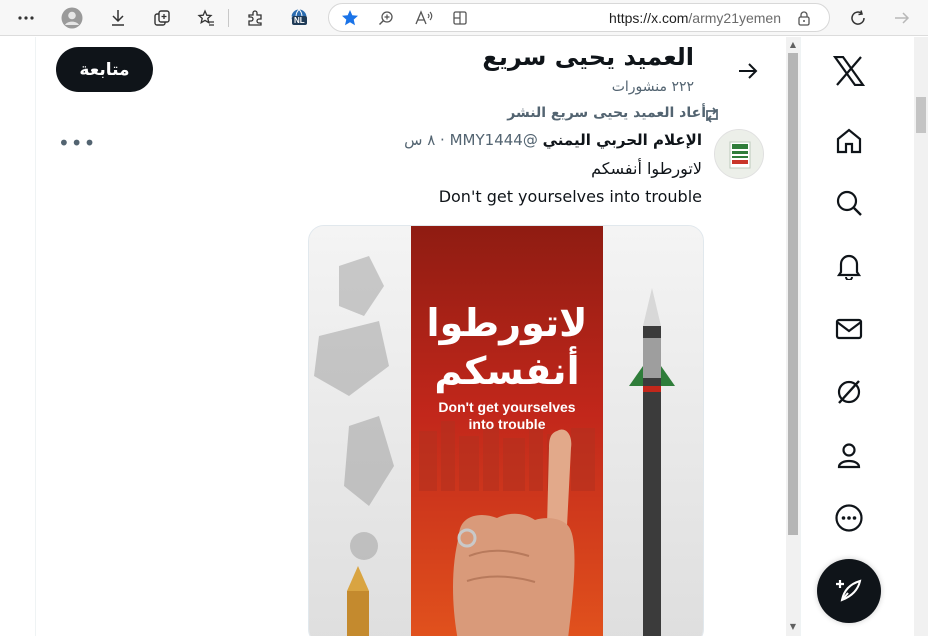 Image resolution: width=928 pixels, height=636 pixels. I want to click on compose-icon, so click(849, 590).